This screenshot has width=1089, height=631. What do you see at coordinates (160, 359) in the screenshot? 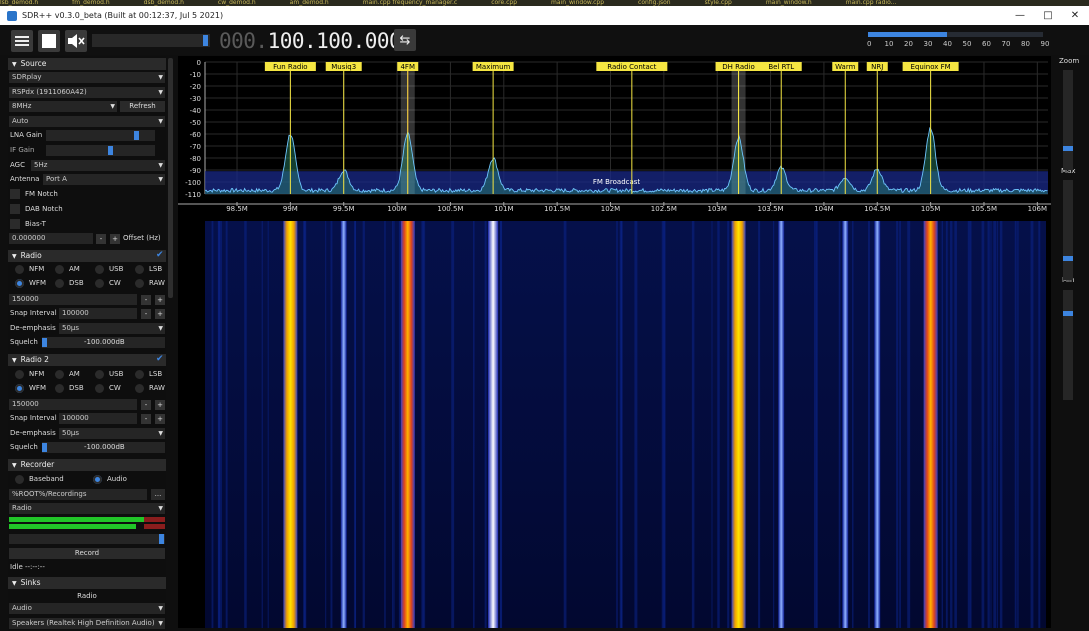
I see `radio2-enabled-check-icon: ✔` at bounding box center [160, 359].